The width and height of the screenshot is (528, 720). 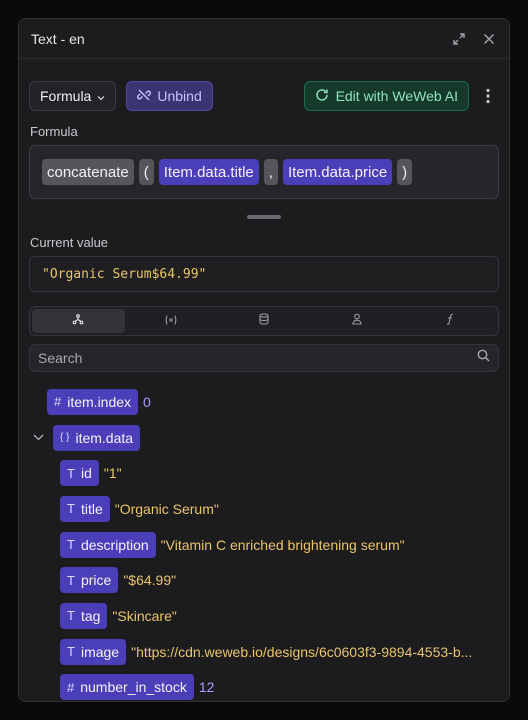 I want to click on current-value-label: Current value, so click(x=69, y=242).